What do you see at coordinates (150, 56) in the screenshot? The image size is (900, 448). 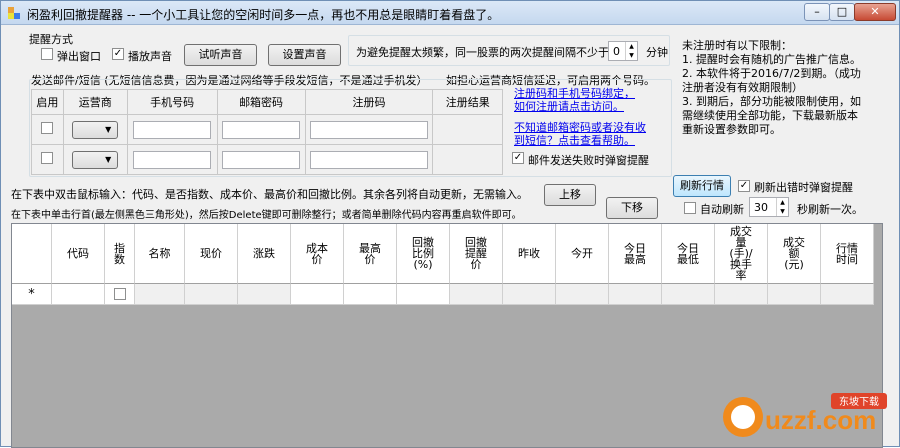 I see `sound-label: 播放声音` at bounding box center [150, 56].